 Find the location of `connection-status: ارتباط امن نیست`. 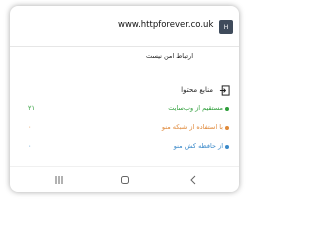

connection-status: ارتباط امن نیست is located at coordinates (169, 56).